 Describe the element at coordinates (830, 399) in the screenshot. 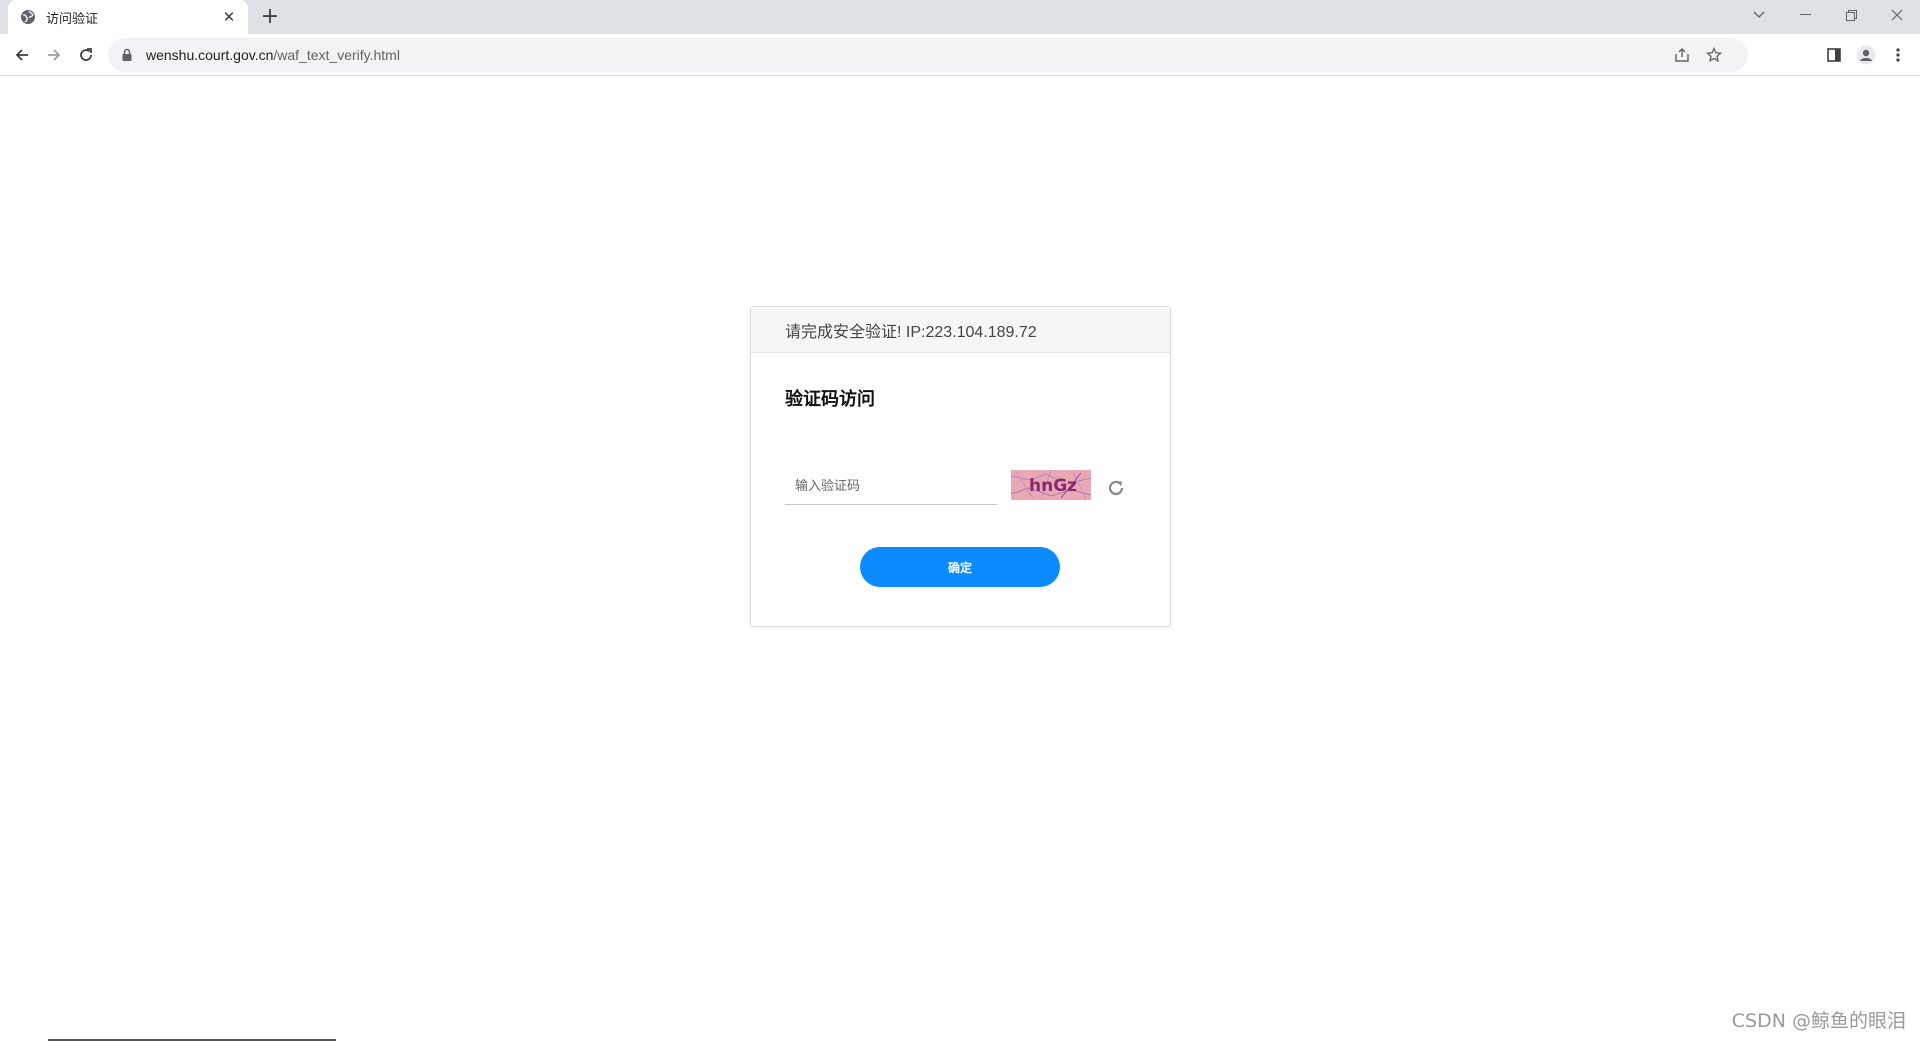

I see `card-title: 验证码访问` at that location.